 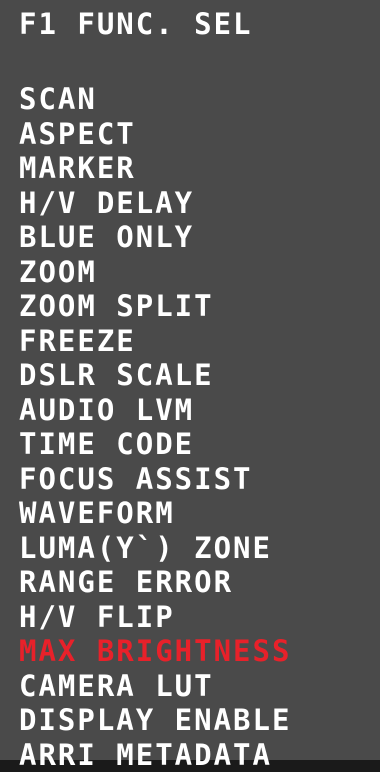 I want to click on menu-item-aspect: ASPECT, so click(x=199, y=134).